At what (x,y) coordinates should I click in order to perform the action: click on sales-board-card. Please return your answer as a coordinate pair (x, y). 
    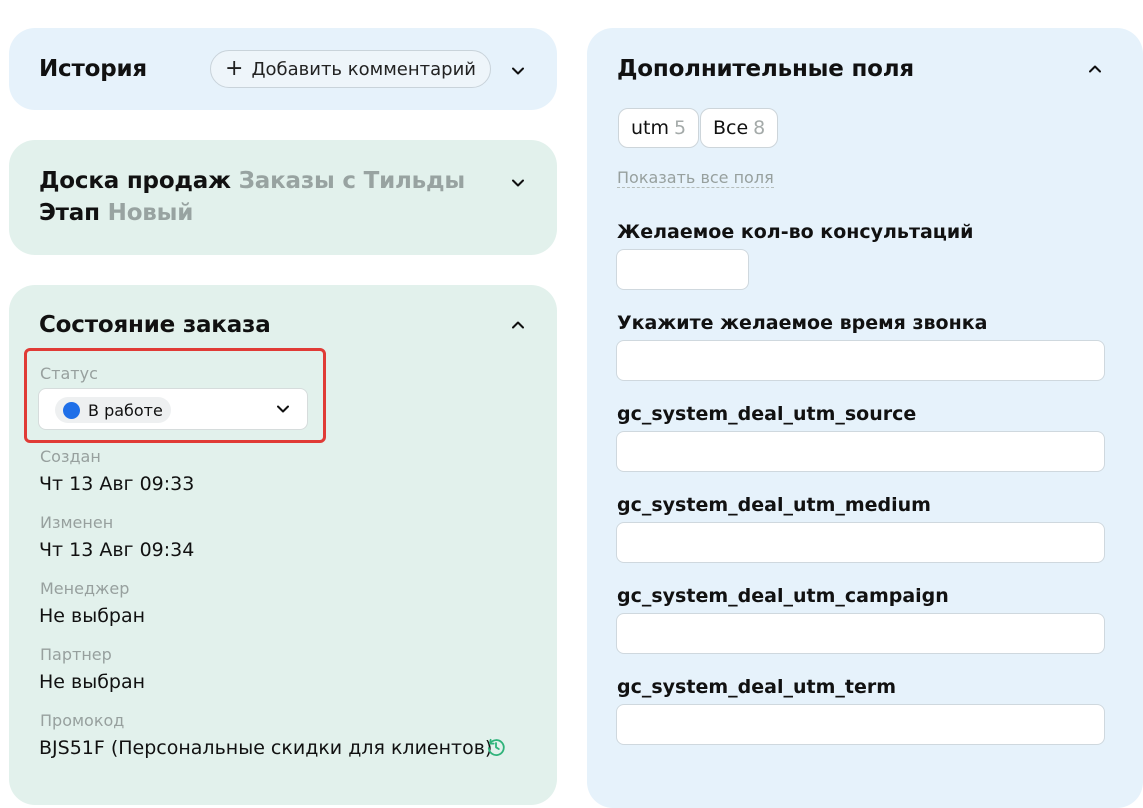
    Looking at the image, I should click on (283, 197).